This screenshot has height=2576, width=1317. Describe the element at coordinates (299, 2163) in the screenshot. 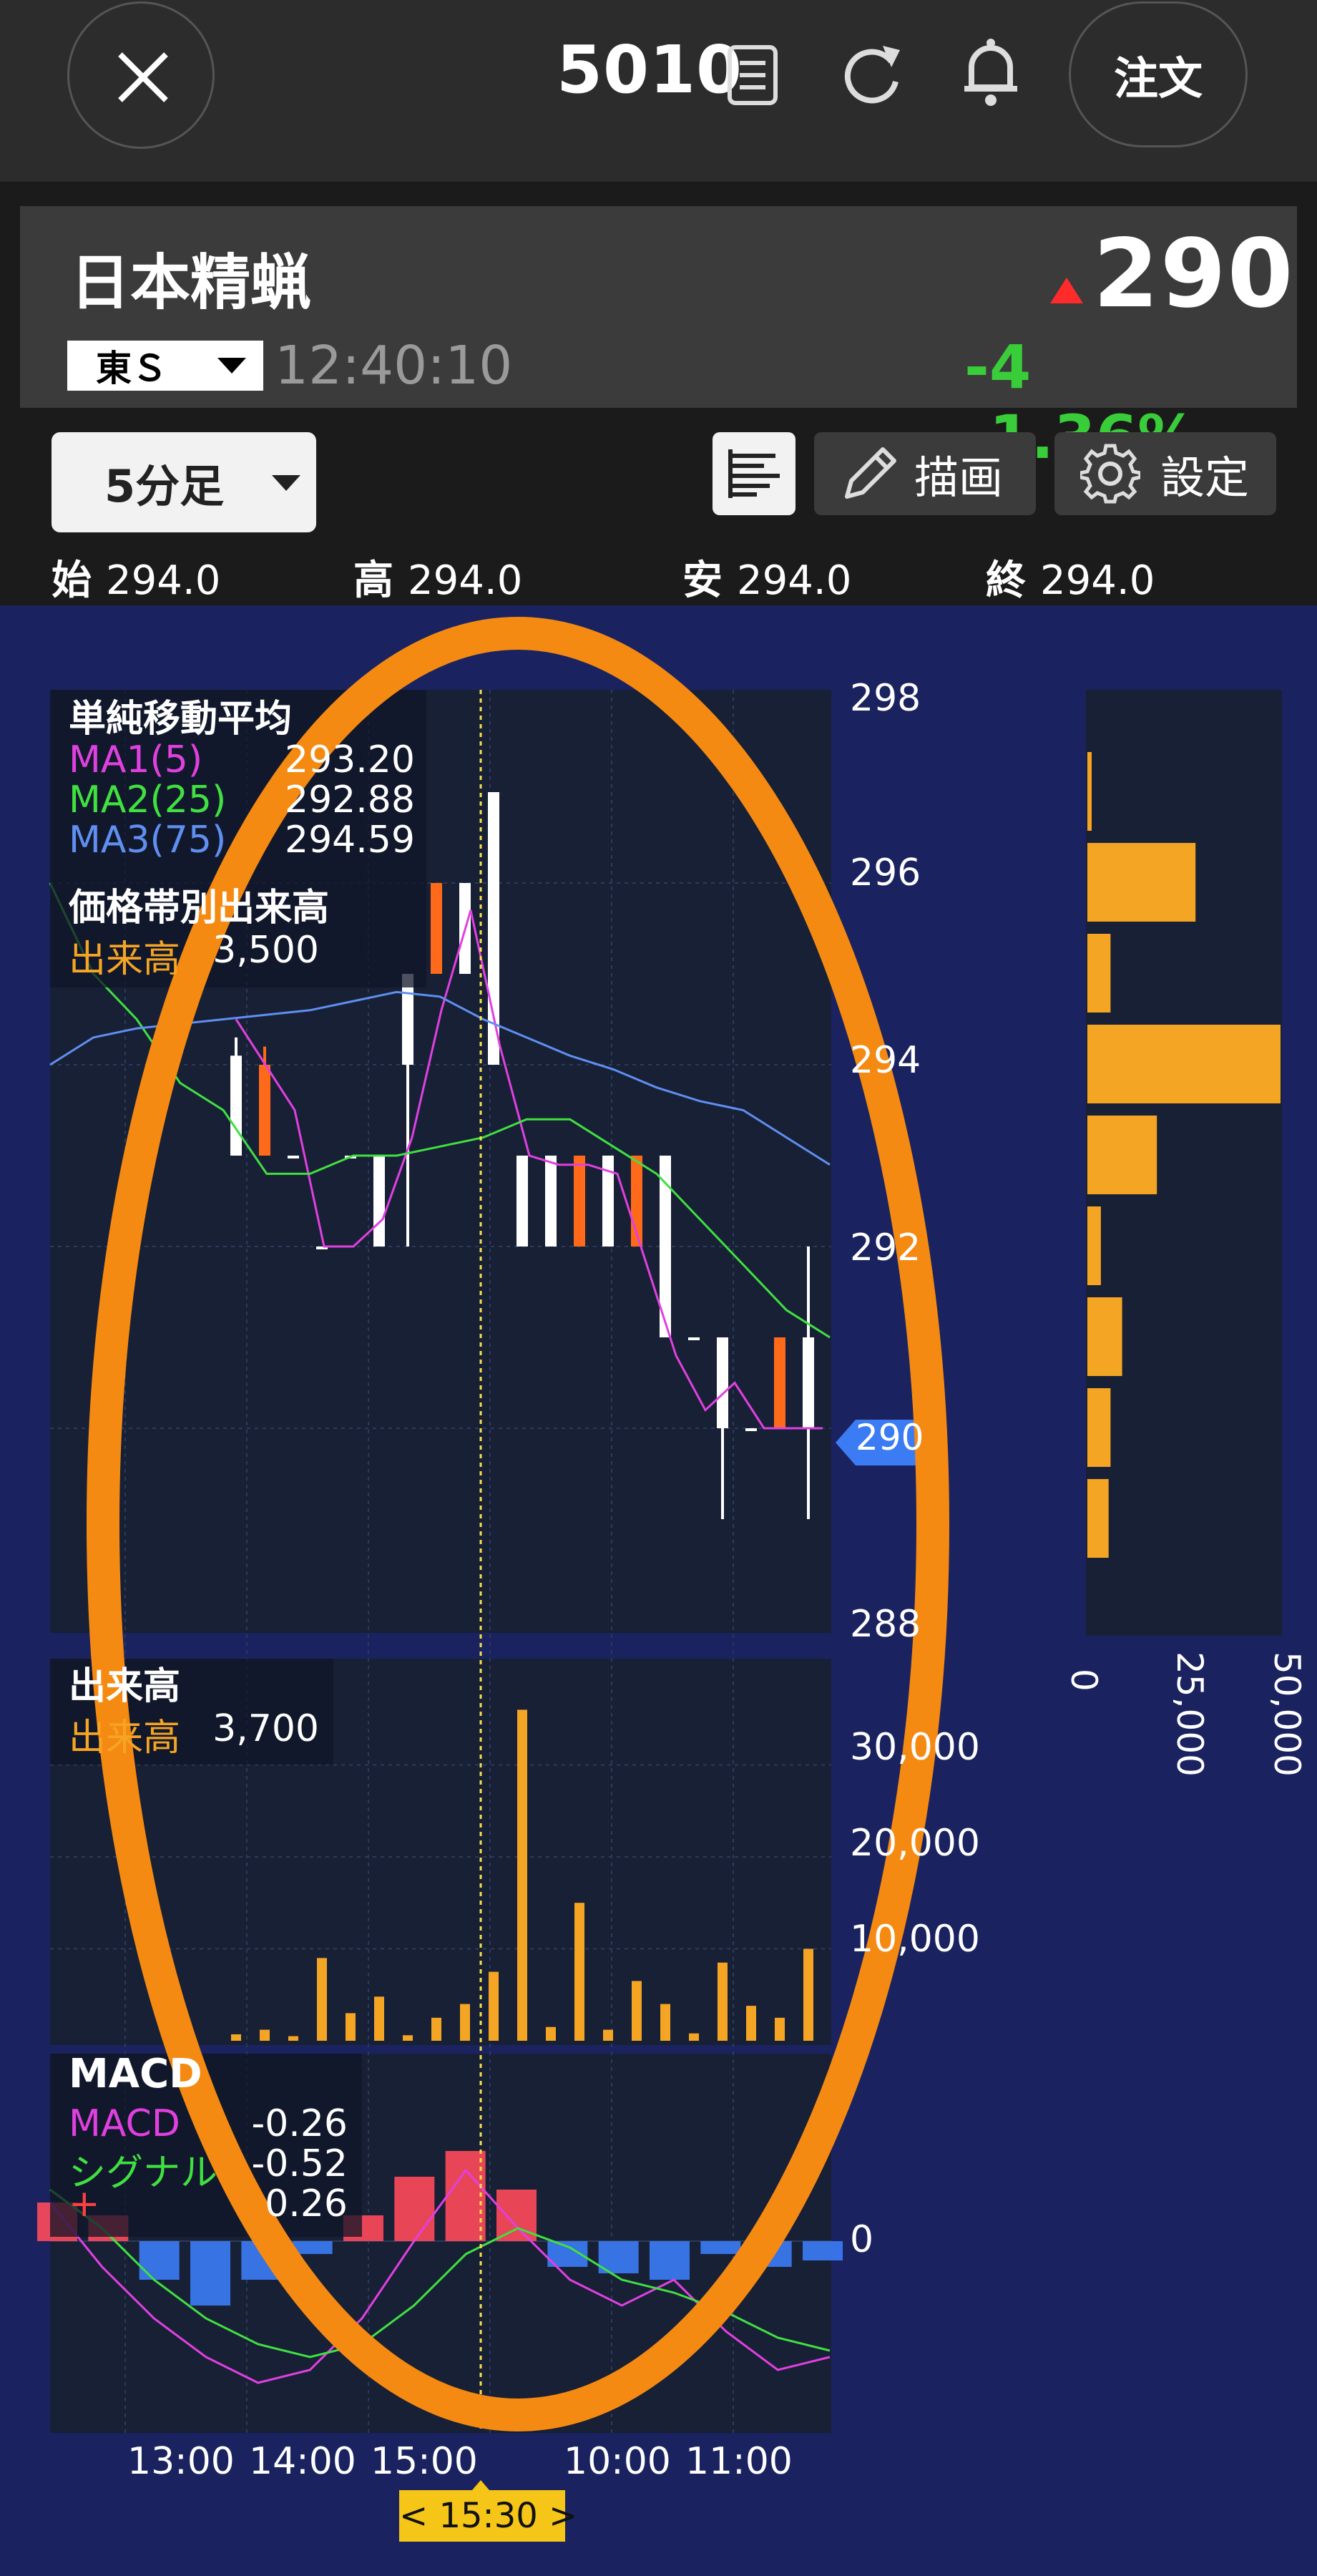

I see `signal-value: -0.52` at that location.